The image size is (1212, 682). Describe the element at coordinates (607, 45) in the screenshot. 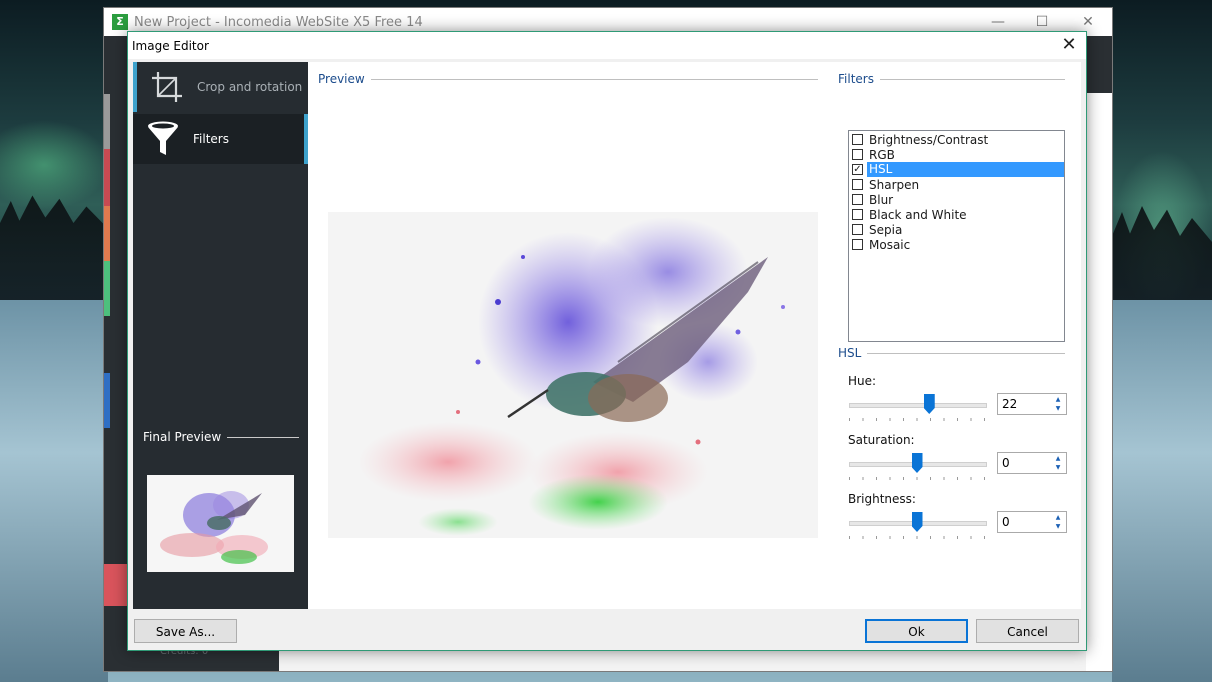

I see `dialog-titlebar: Image Editor ✕` at that location.